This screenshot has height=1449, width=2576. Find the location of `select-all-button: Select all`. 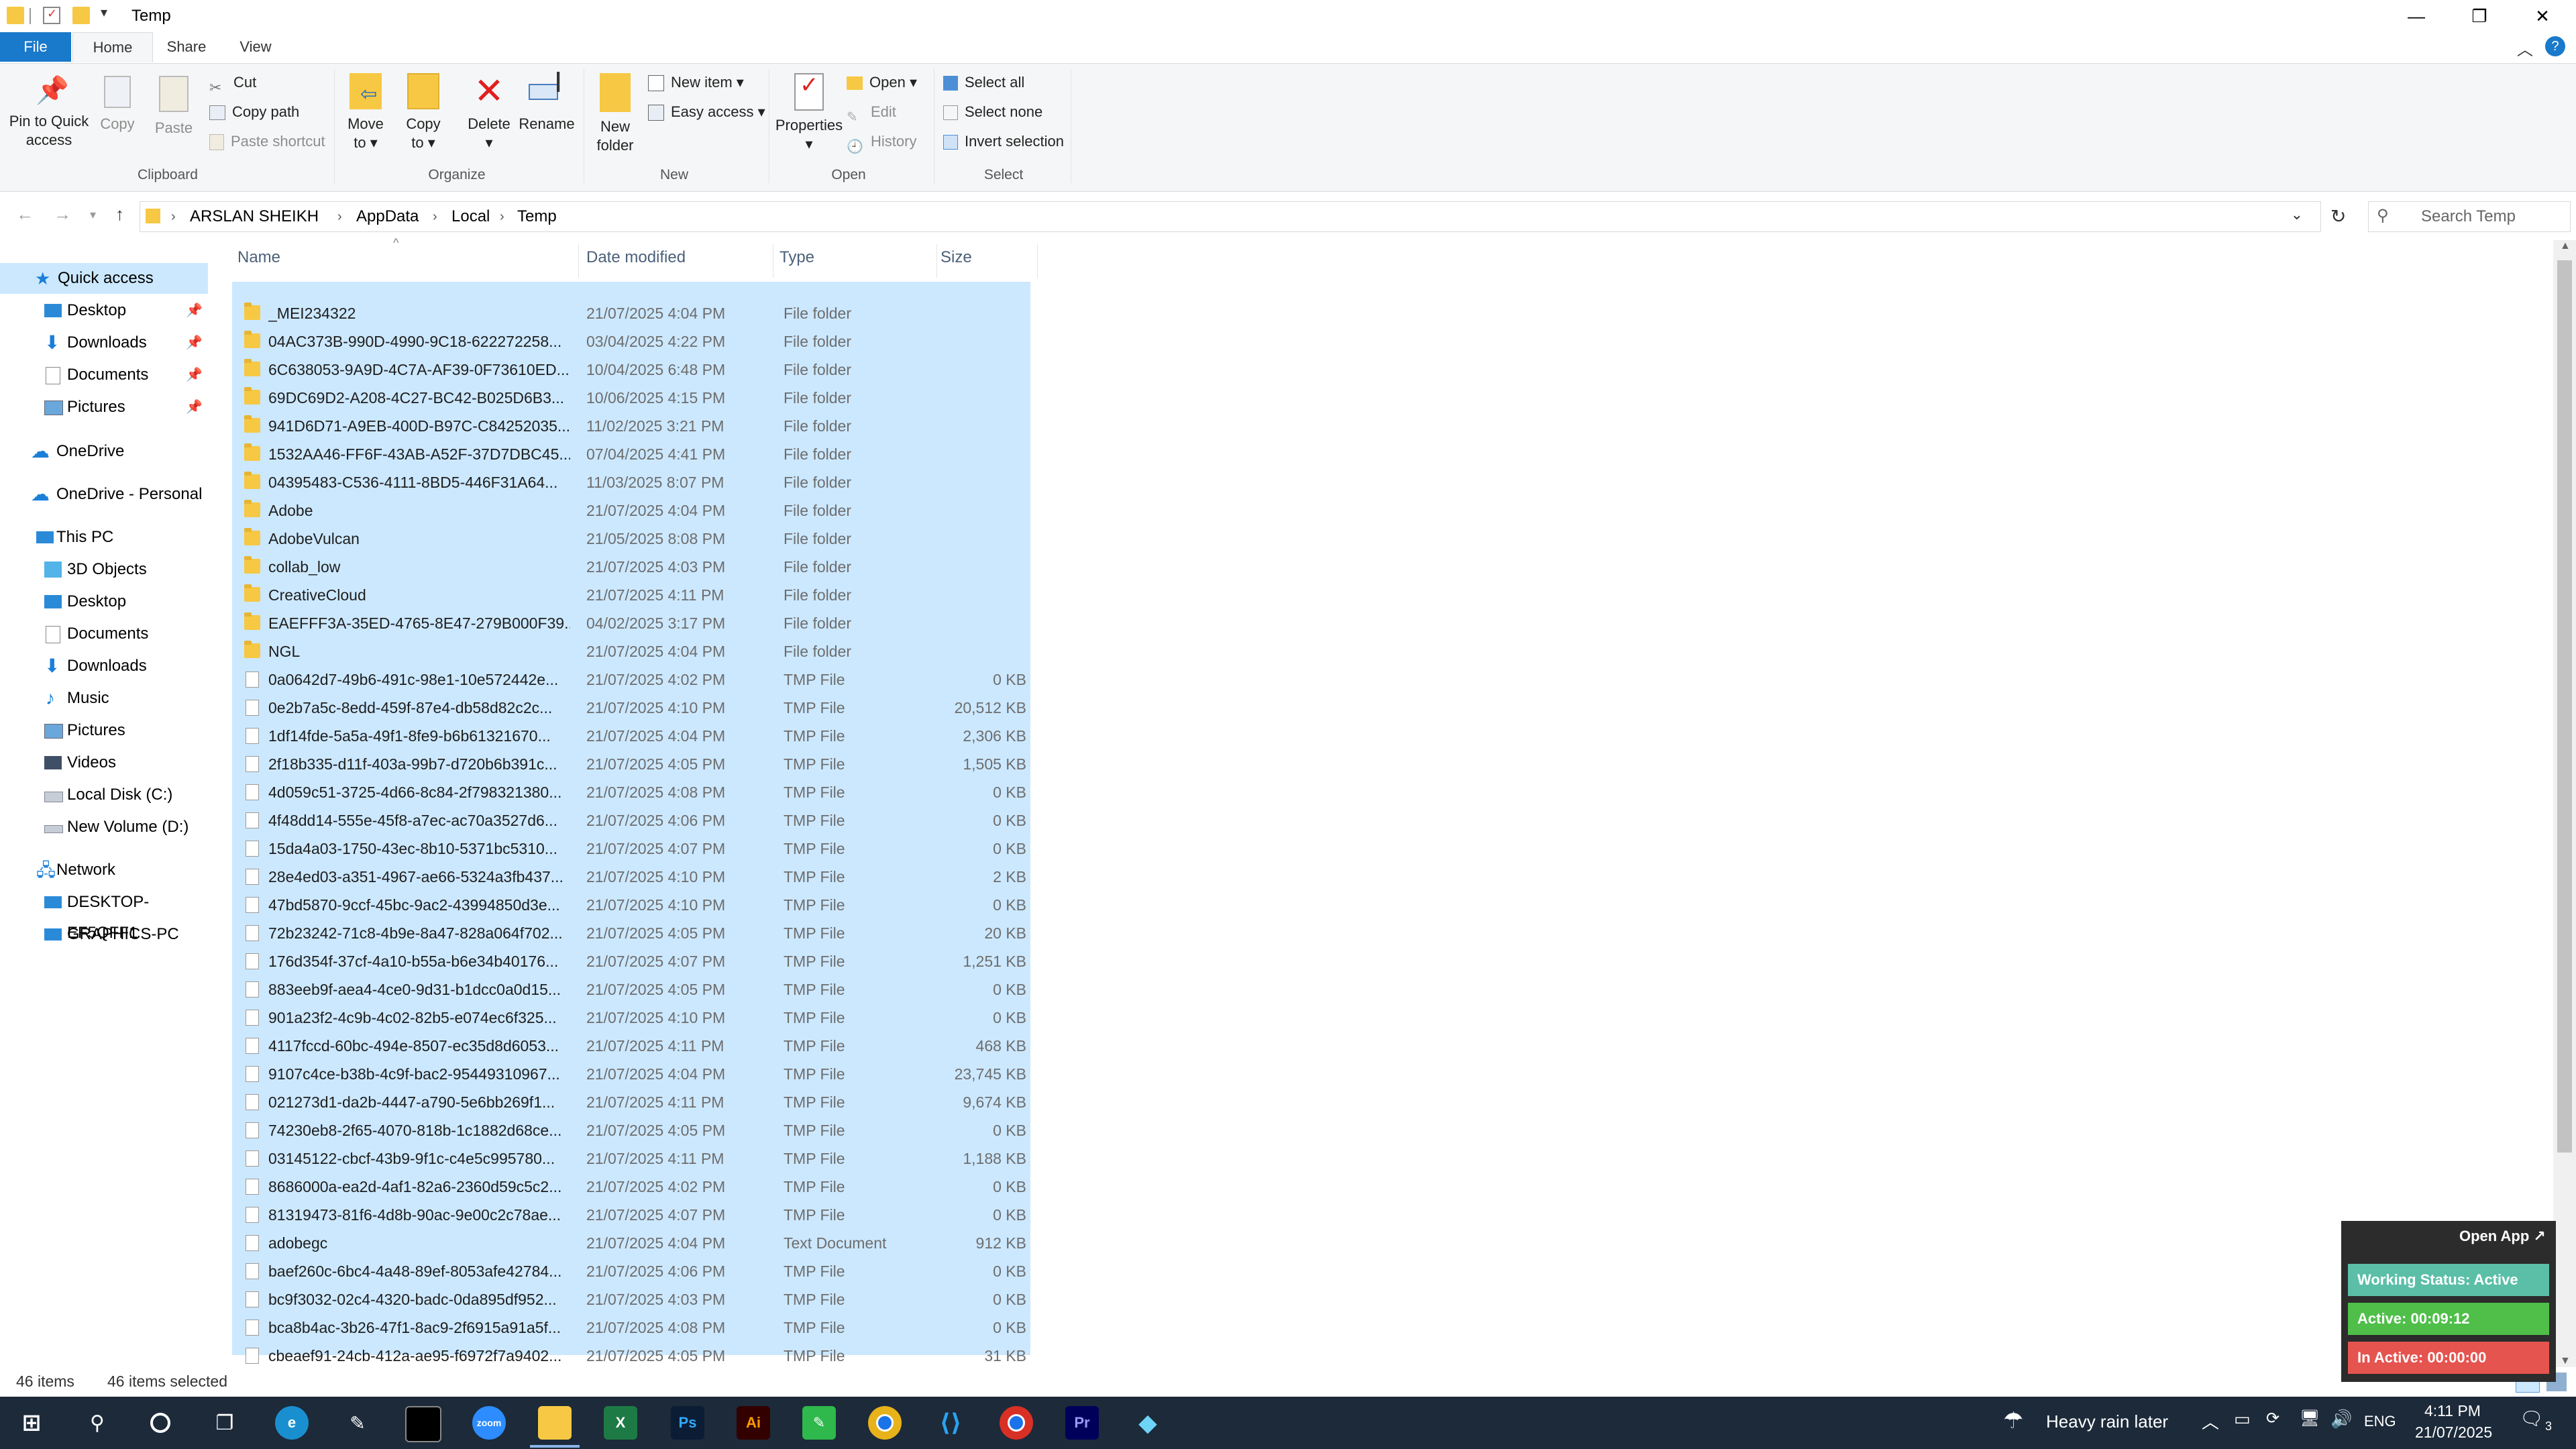

select-all-button: Select all is located at coordinates (983, 82).